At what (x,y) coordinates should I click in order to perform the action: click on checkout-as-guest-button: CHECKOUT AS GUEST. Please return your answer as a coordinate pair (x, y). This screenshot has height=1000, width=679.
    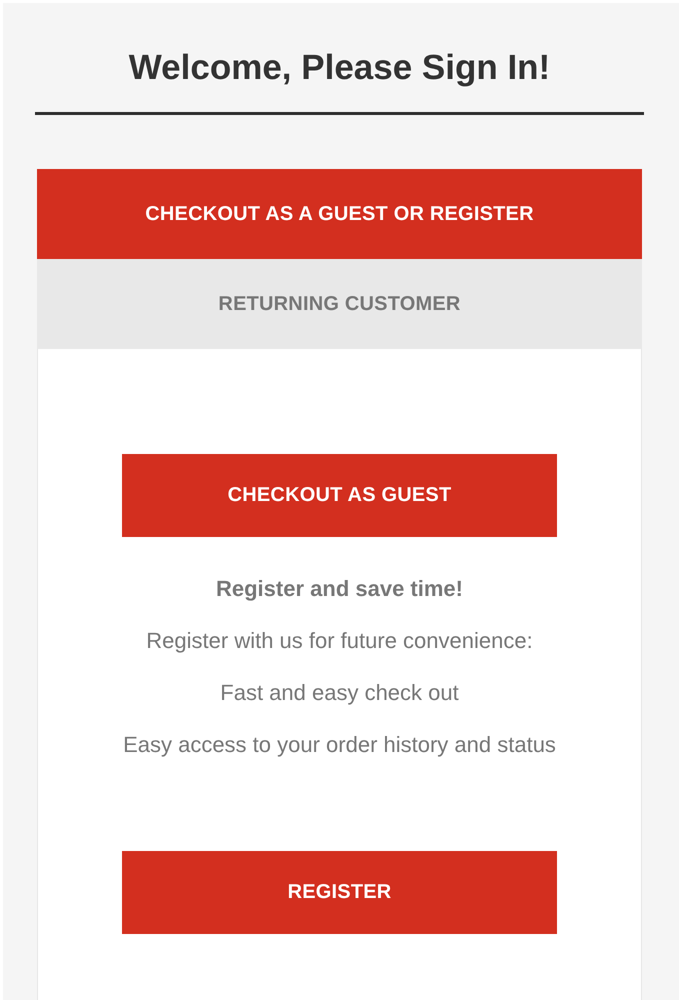
    Looking at the image, I should click on (339, 495).